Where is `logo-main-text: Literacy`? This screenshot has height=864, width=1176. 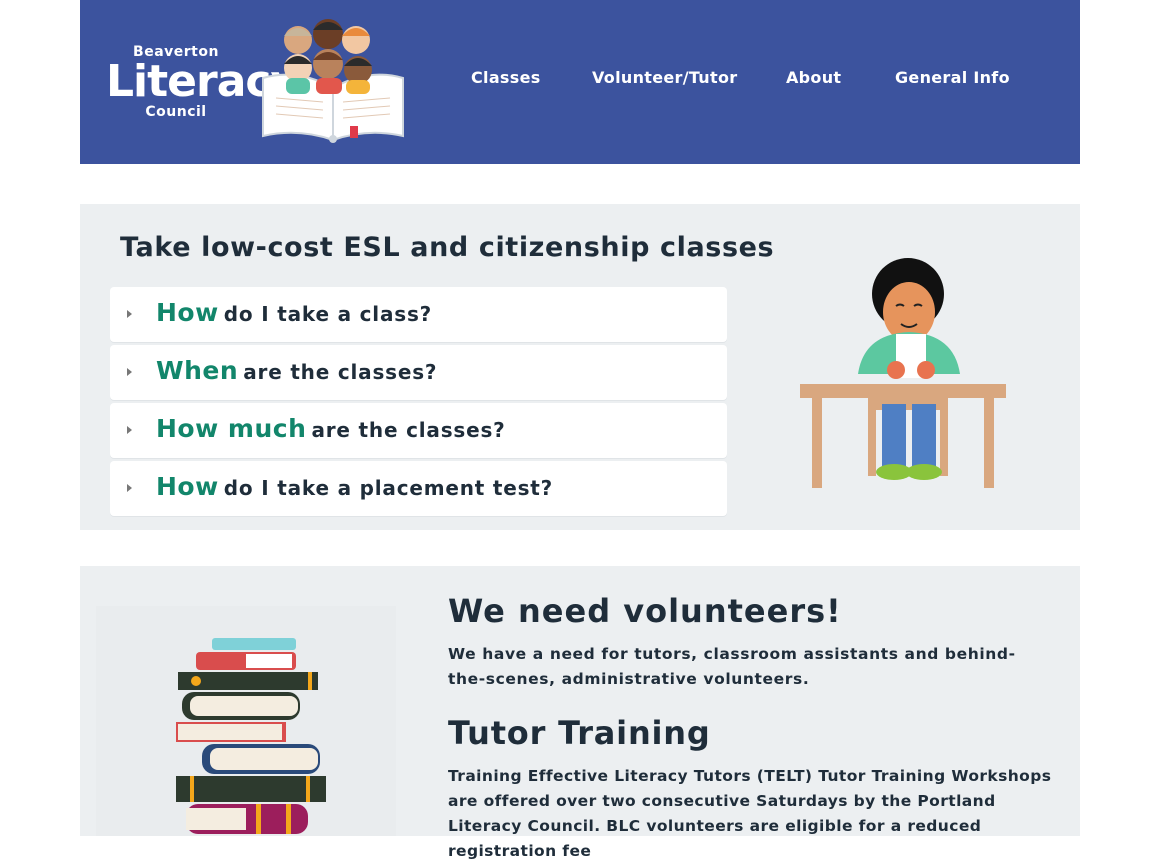 logo-main-text: Literacy is located at coordinates (202, 81).